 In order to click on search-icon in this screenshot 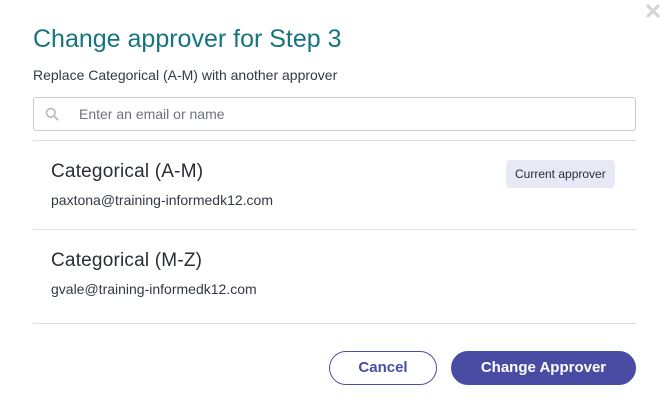, I will do `click(52, 114)`.